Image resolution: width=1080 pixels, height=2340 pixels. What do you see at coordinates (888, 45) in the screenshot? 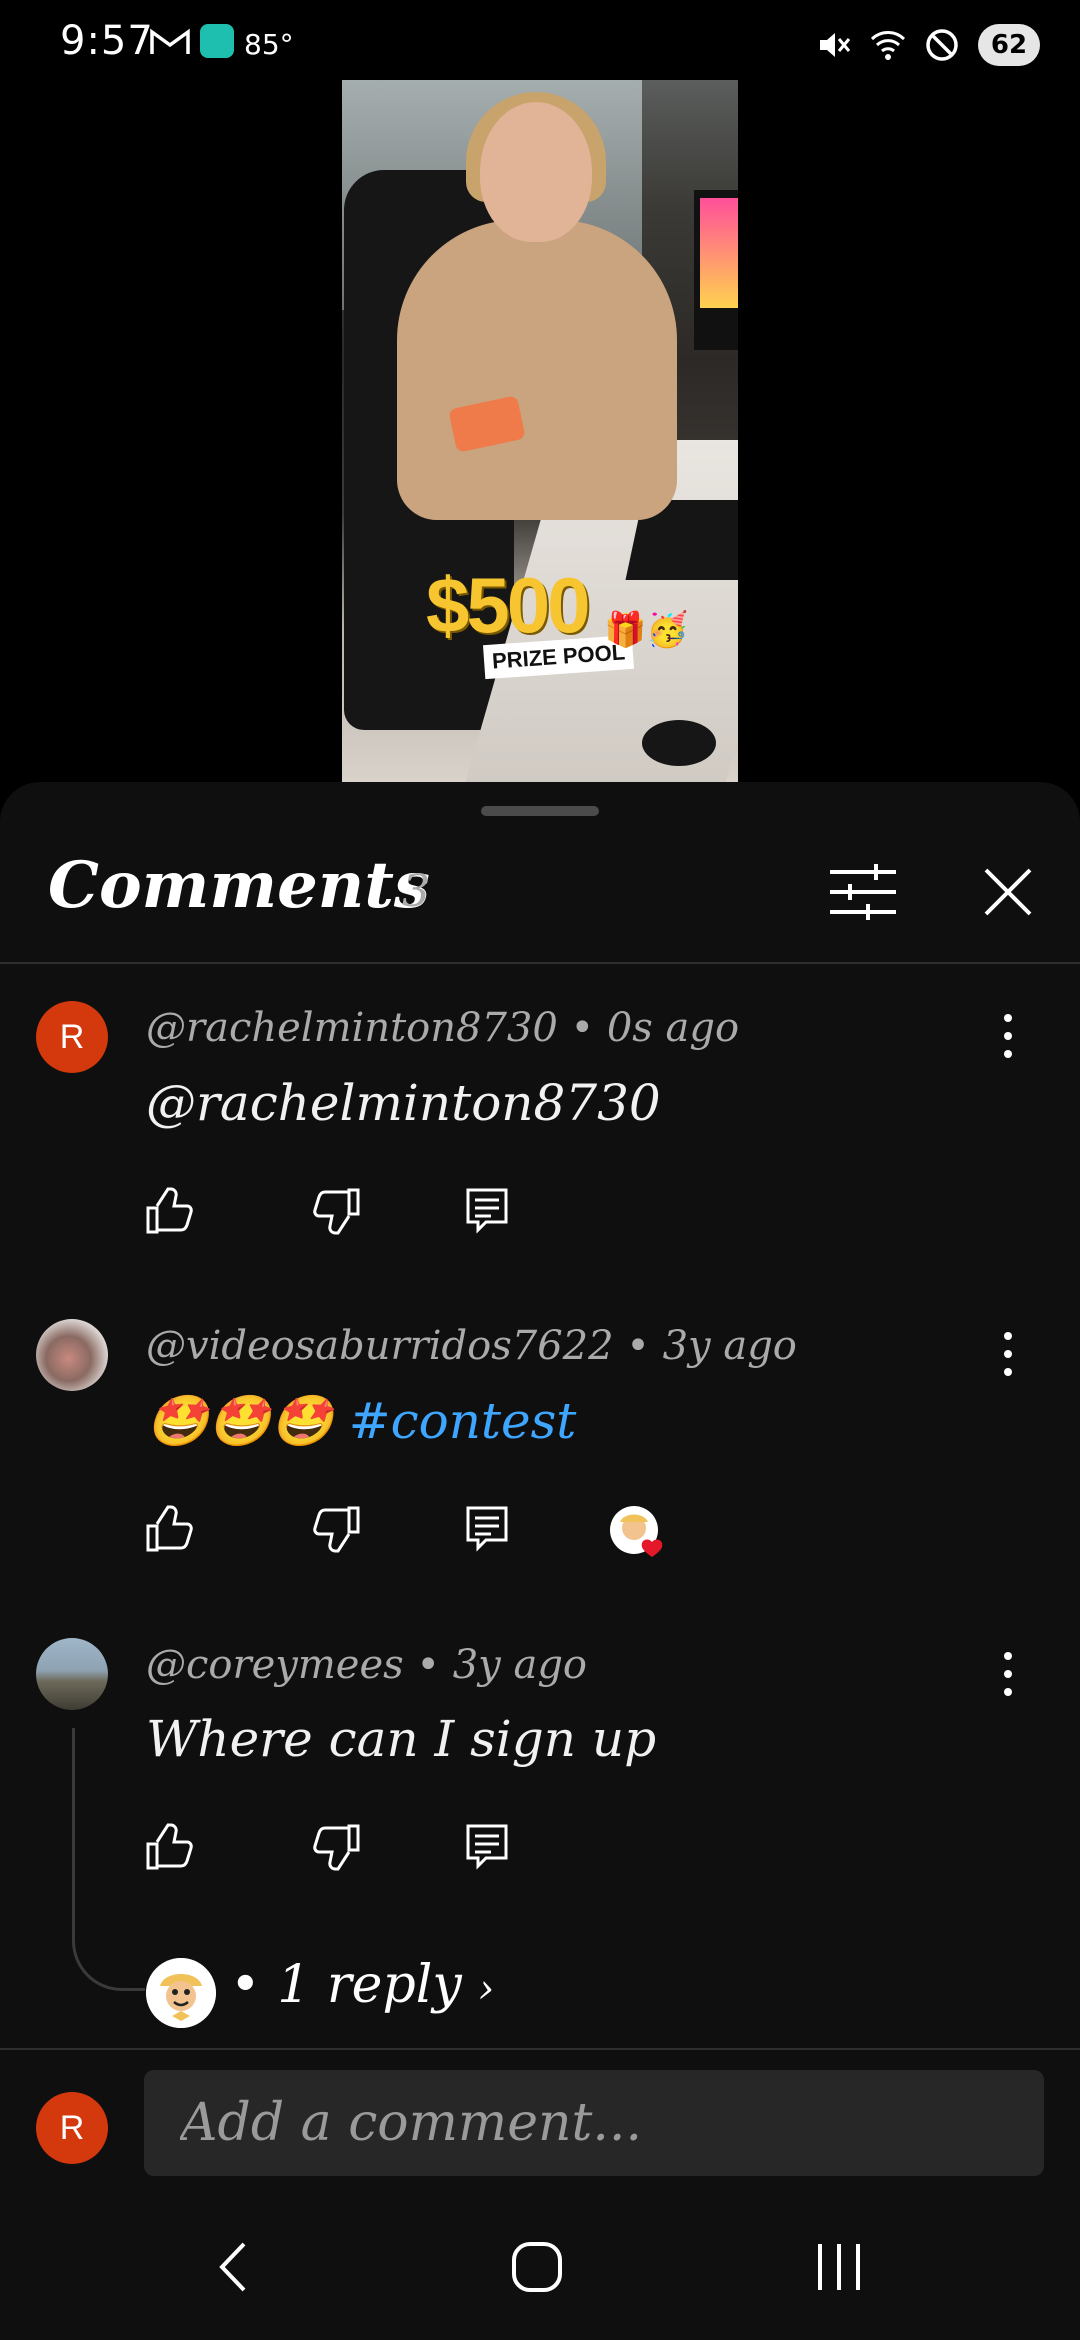
I see `wifi-icon` at bounding box center [888, 45].